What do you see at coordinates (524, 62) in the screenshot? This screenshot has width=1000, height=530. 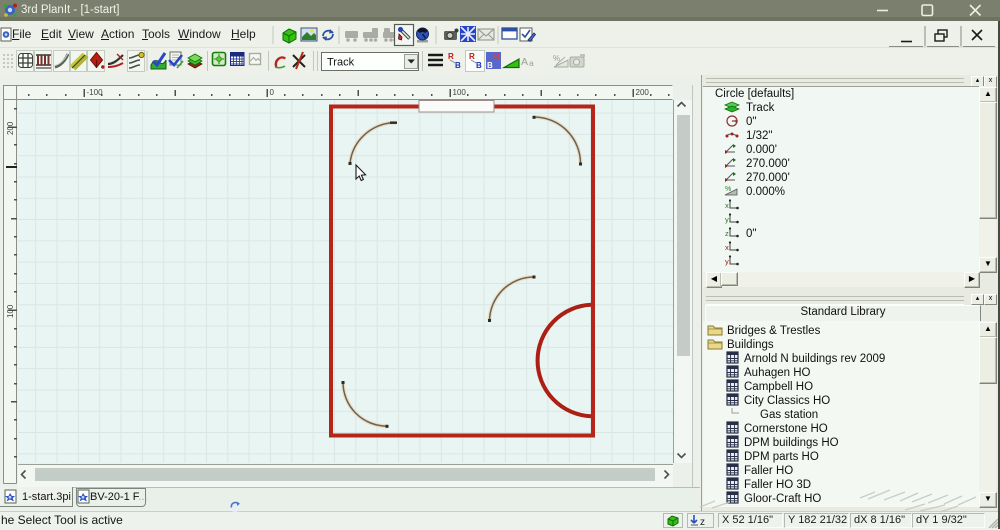 I see `svg-text: A` at bounding box center [524, 62].